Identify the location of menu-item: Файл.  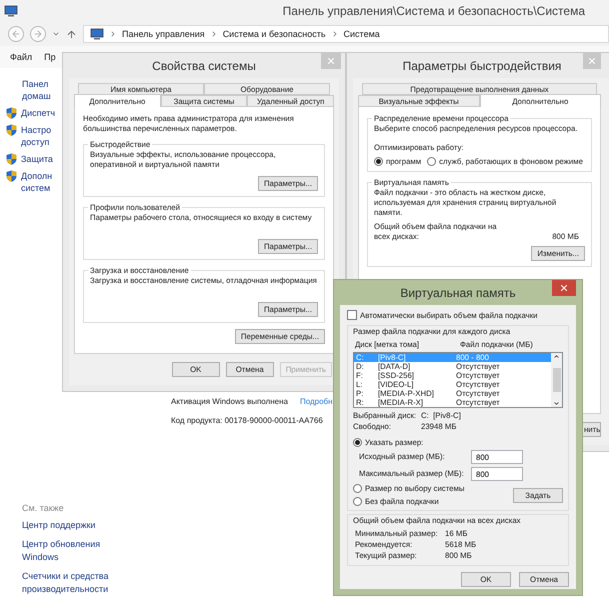
(21, 57).